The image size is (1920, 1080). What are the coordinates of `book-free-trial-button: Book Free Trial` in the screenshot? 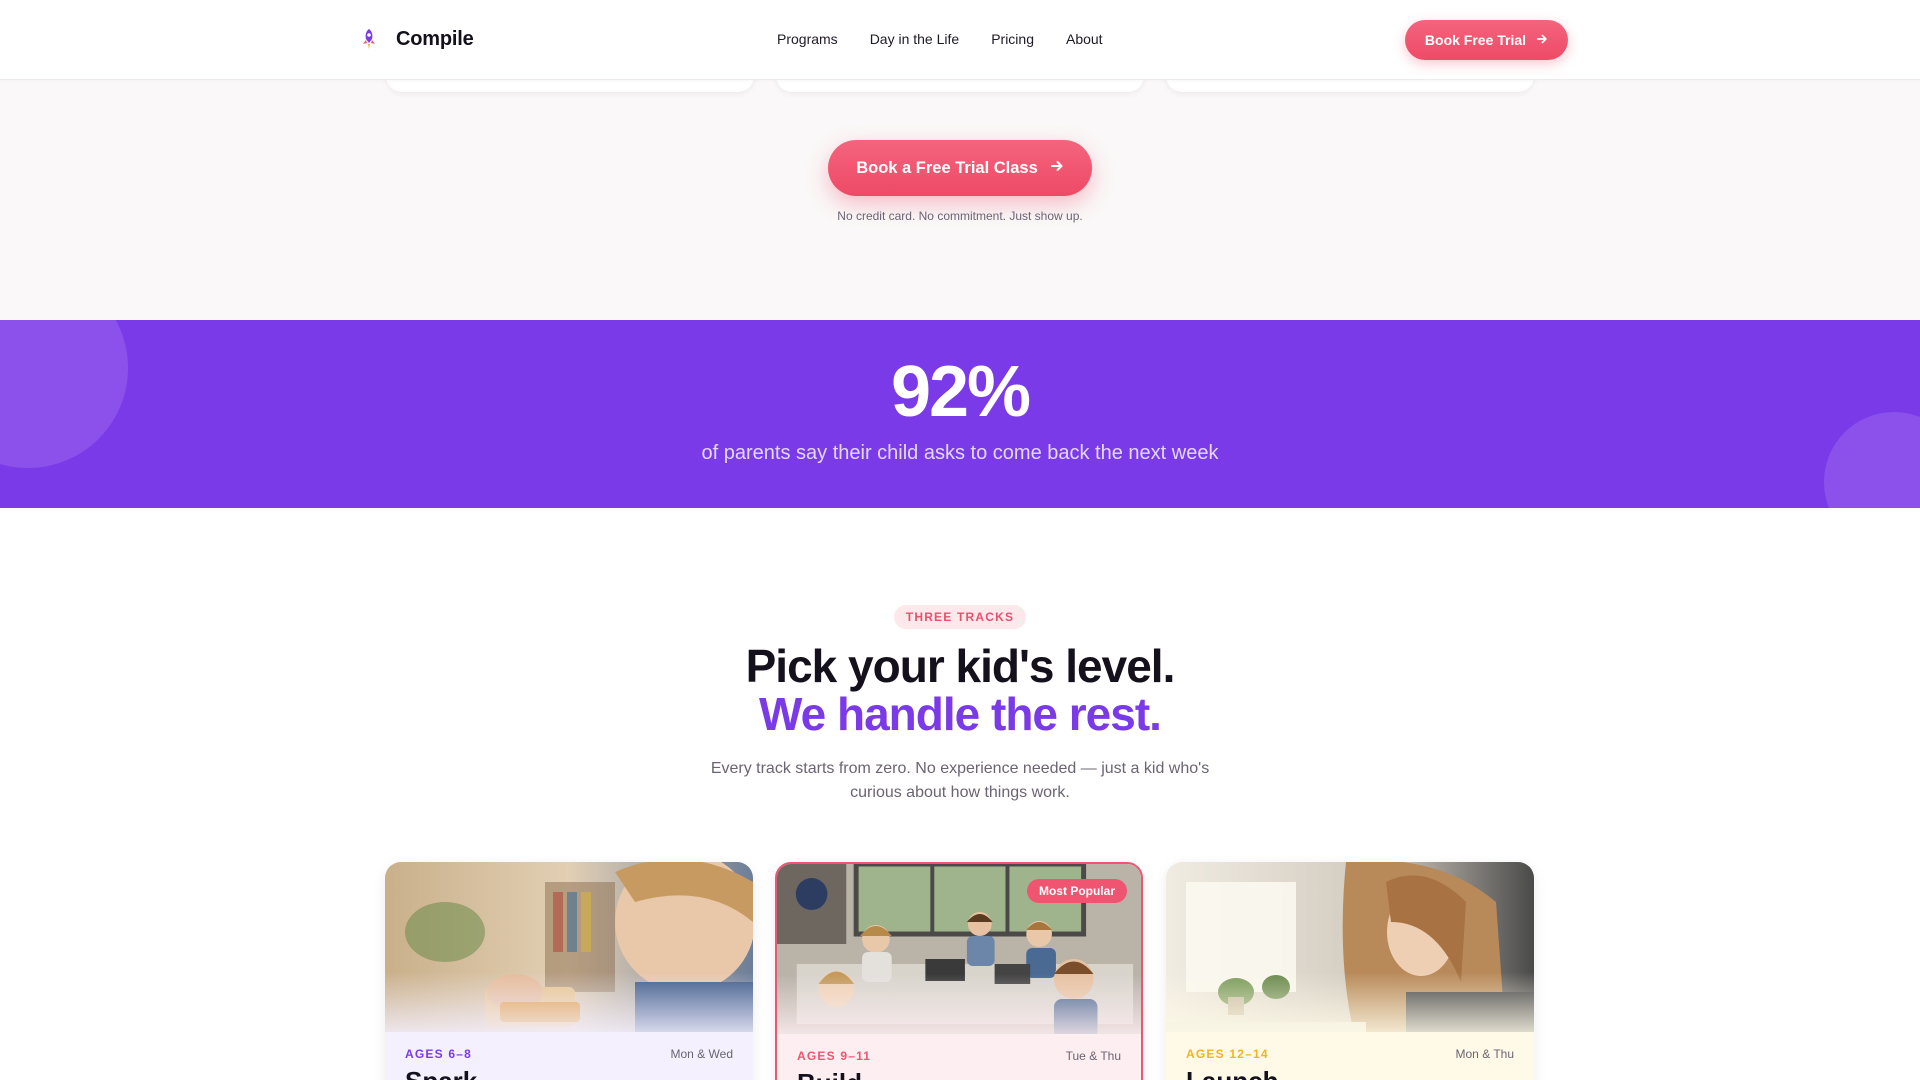 It's located at (1486, 40).